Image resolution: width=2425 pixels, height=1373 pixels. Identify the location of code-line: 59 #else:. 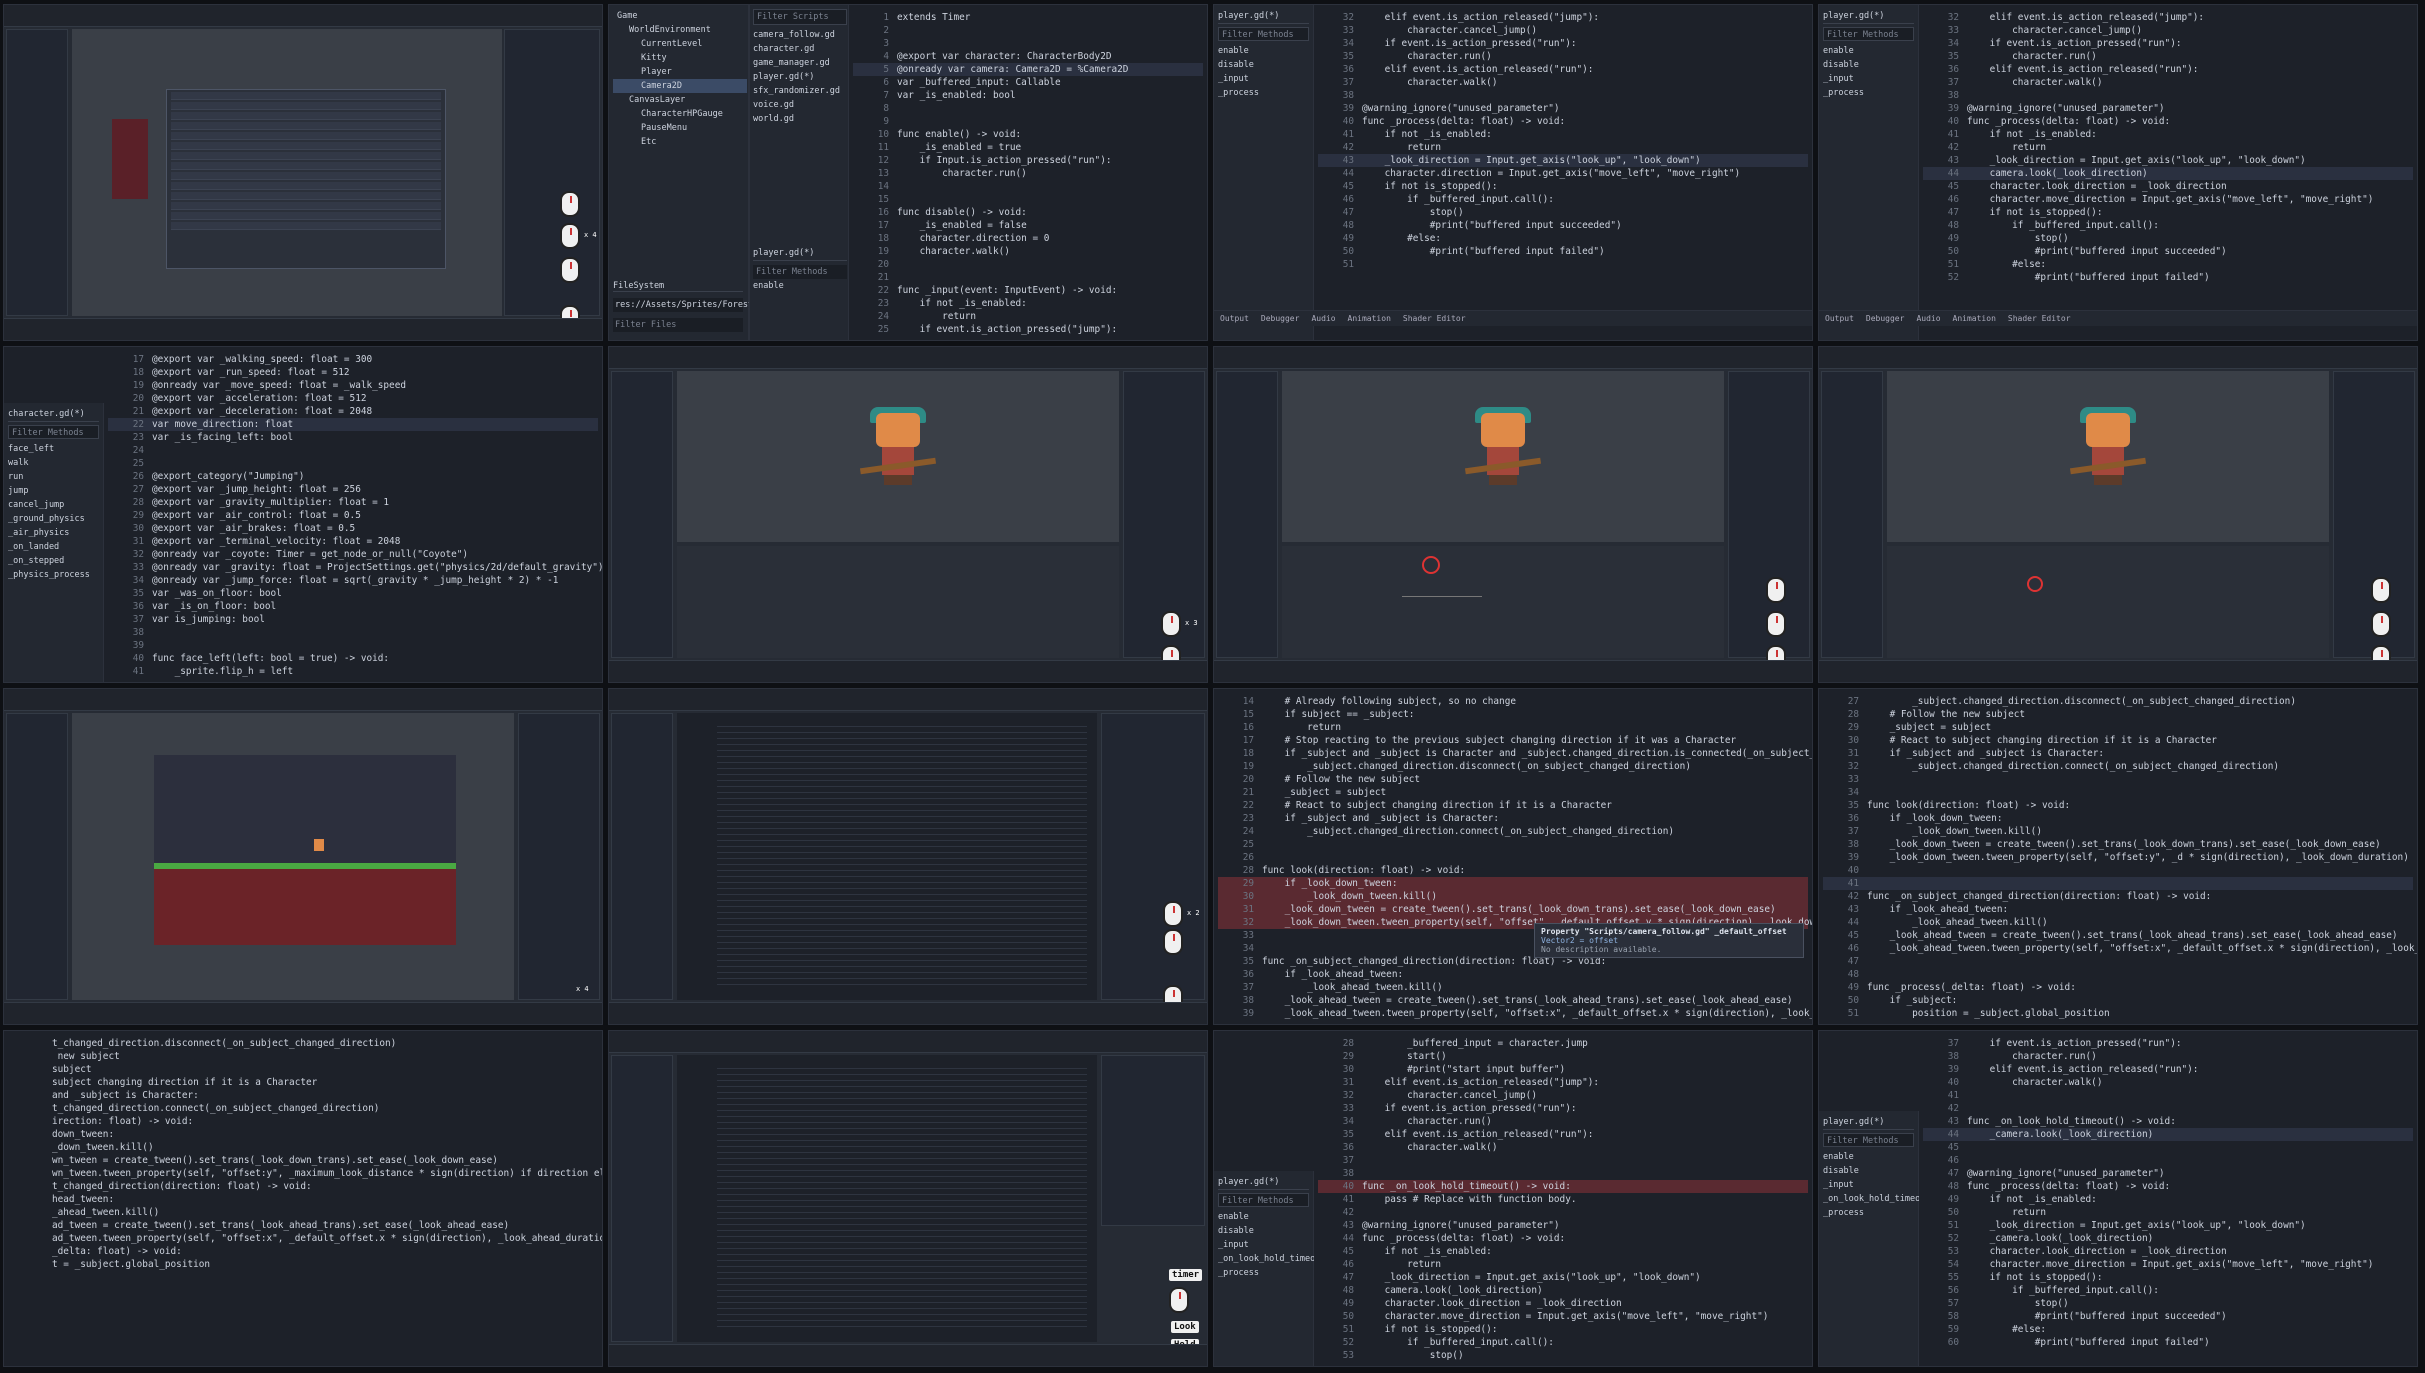
(2168, 1329).